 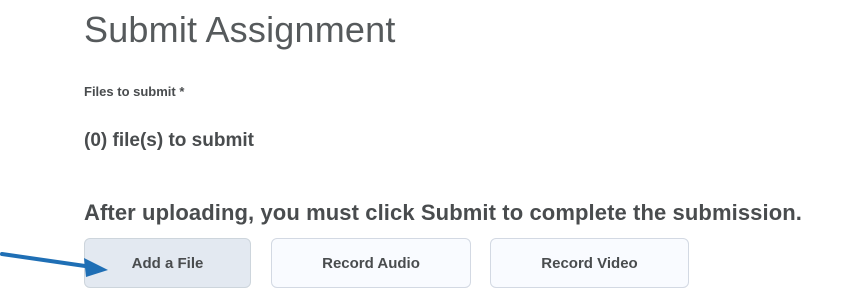 I want to click on files-count-text: (0) file(s) to submit, so click(x=169, y=140).